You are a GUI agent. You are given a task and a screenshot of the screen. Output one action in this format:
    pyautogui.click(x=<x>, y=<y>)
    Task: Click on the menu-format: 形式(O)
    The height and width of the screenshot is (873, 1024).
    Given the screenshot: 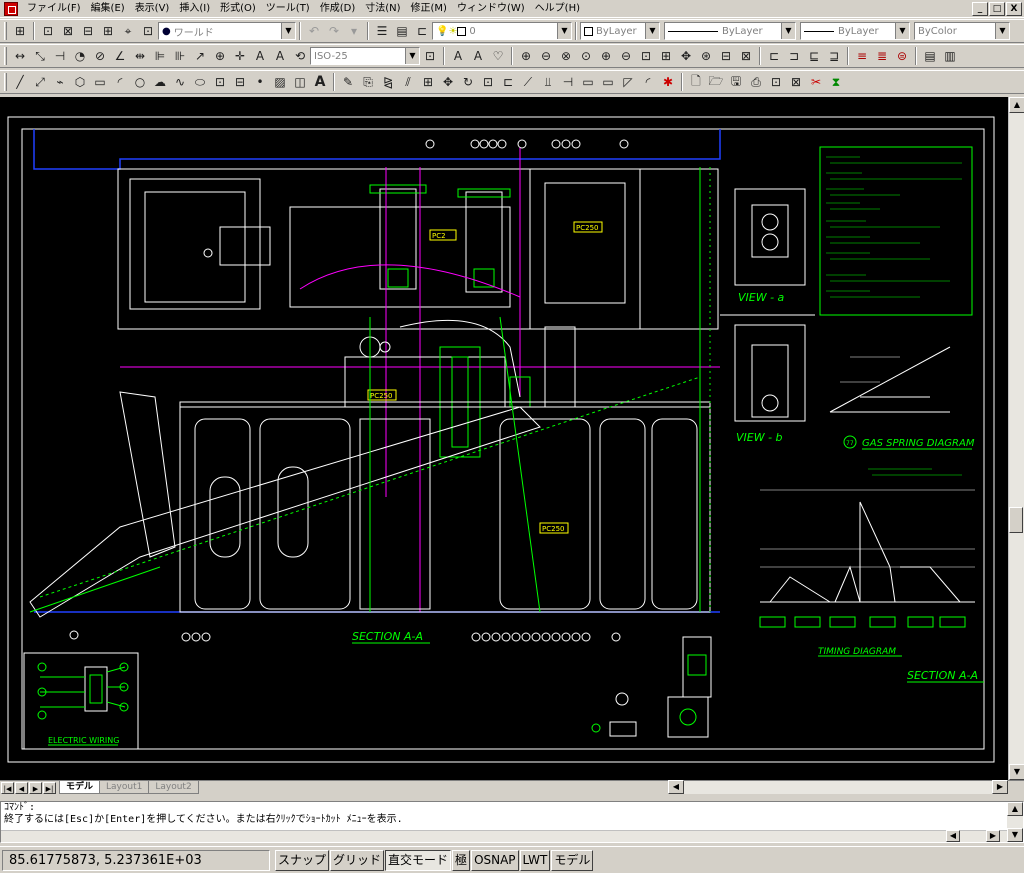 What is the action you would take?
    pyautogui.click(x=238, y=9)
    